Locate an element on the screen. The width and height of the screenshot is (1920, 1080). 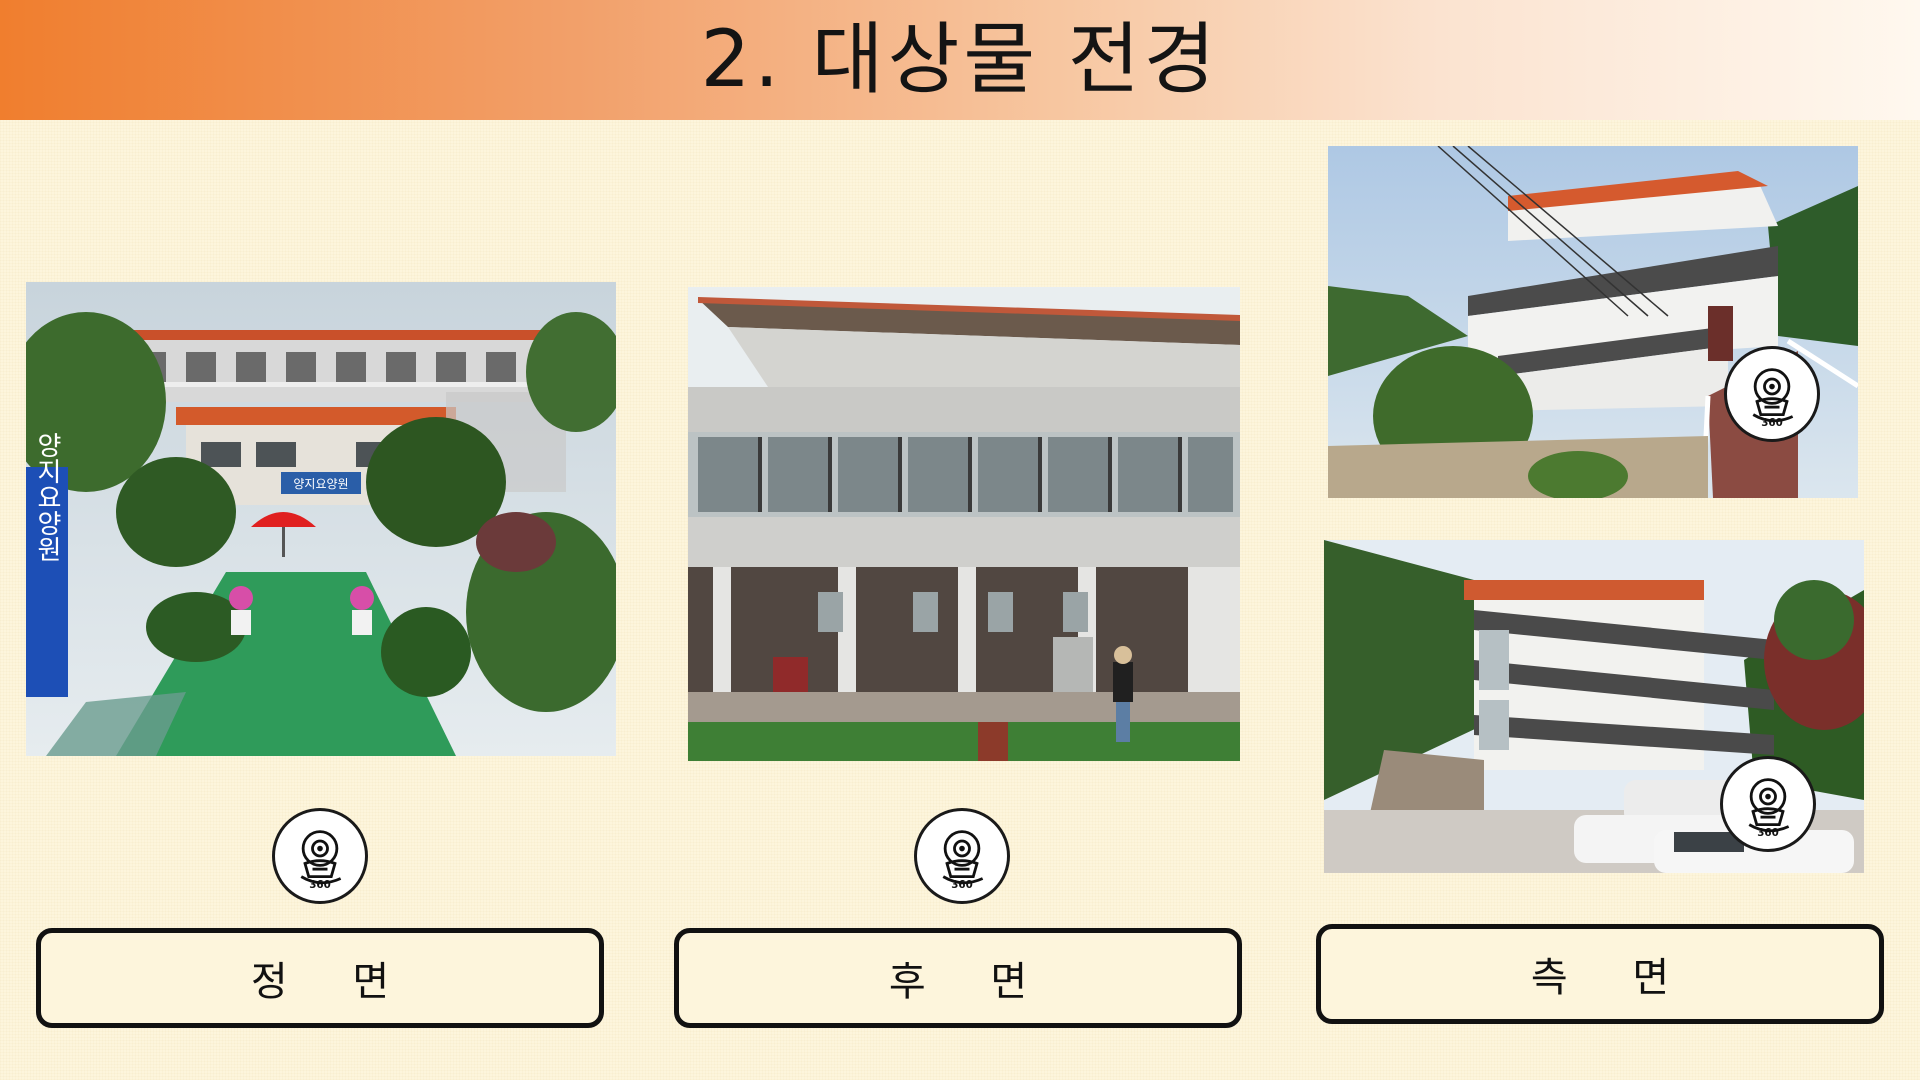
front-view-button: 정 면 is located at coordinates (320, 978).